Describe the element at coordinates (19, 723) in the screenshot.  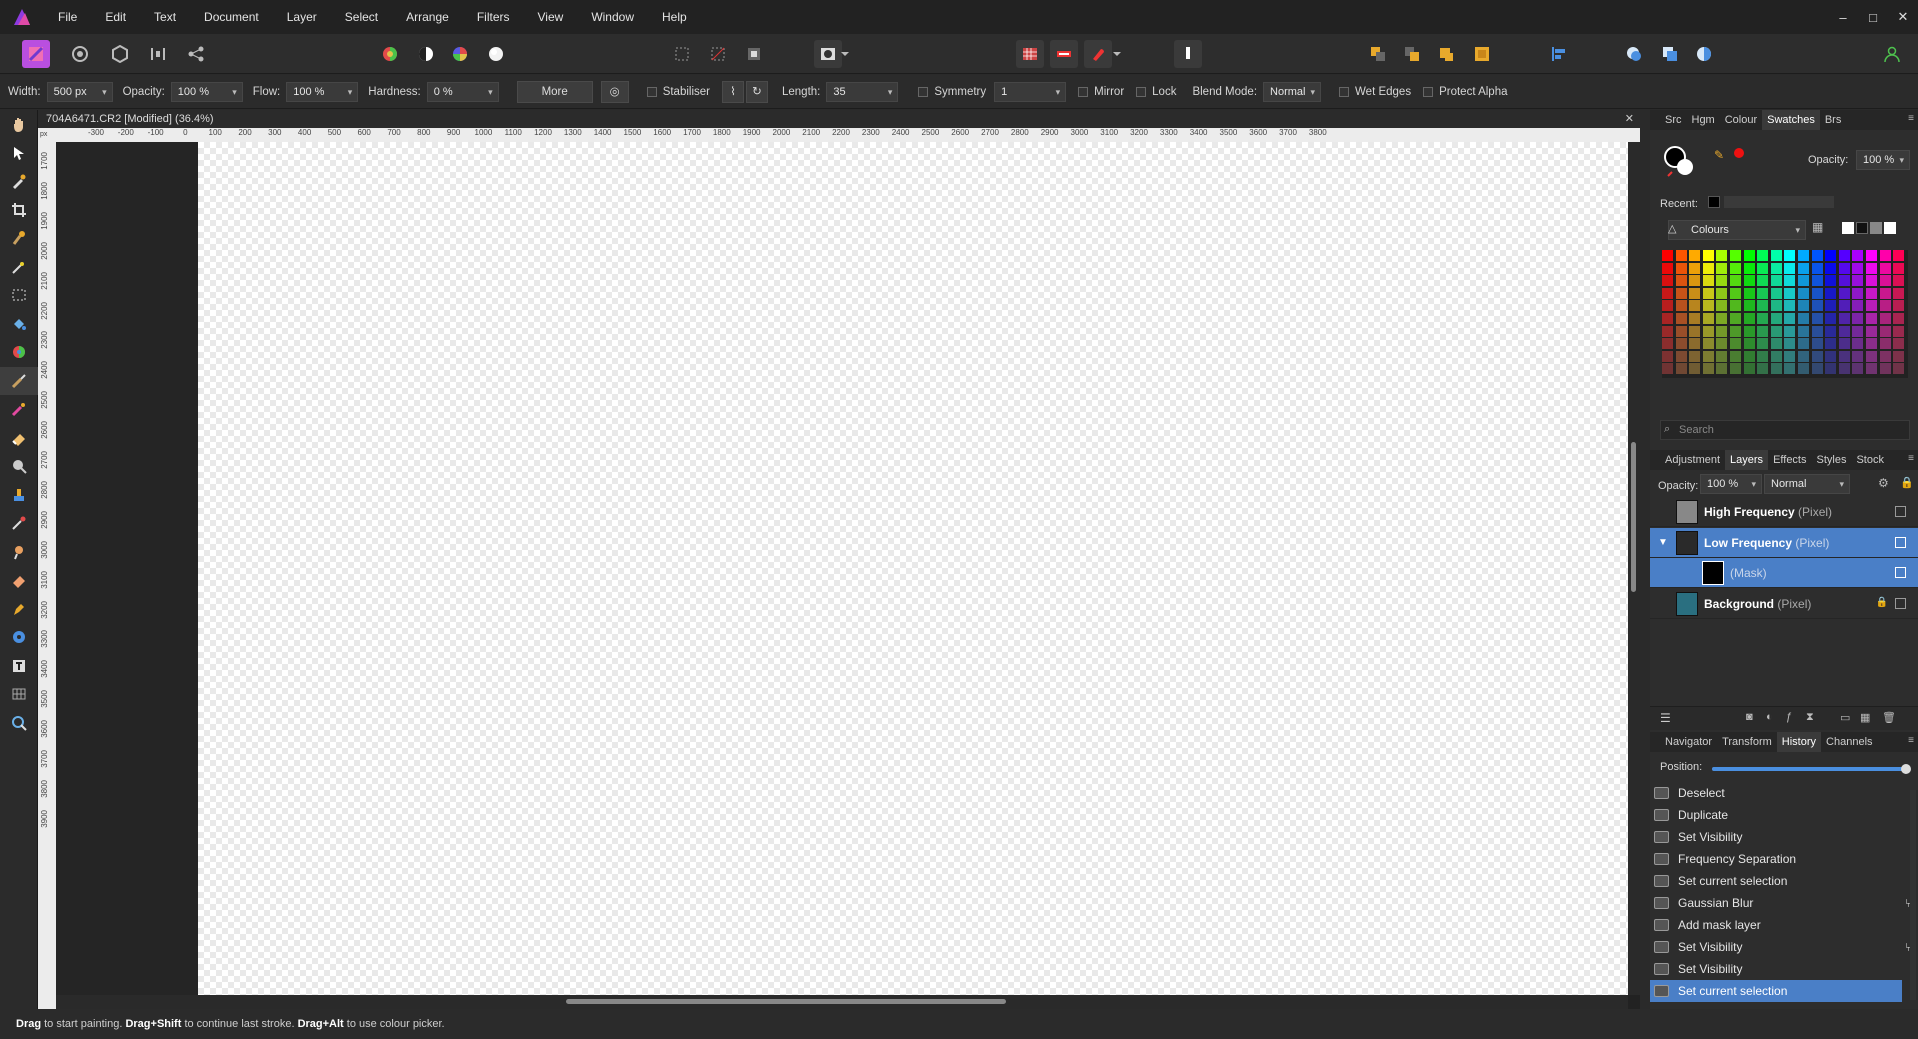
I see `zoom-tool-icon` at that location.